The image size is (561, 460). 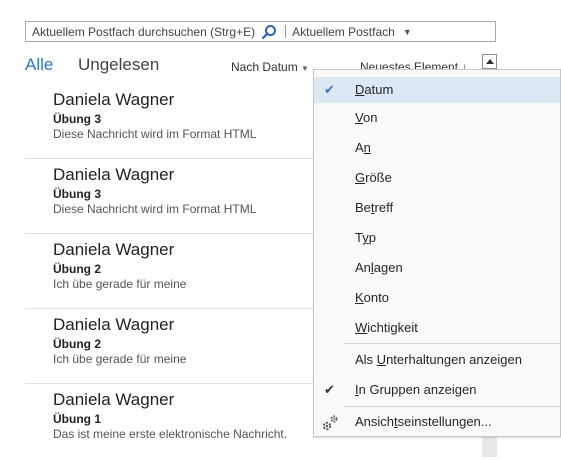 I want to click on menu-item-groesse: Größe, so click(x=437, y=178).